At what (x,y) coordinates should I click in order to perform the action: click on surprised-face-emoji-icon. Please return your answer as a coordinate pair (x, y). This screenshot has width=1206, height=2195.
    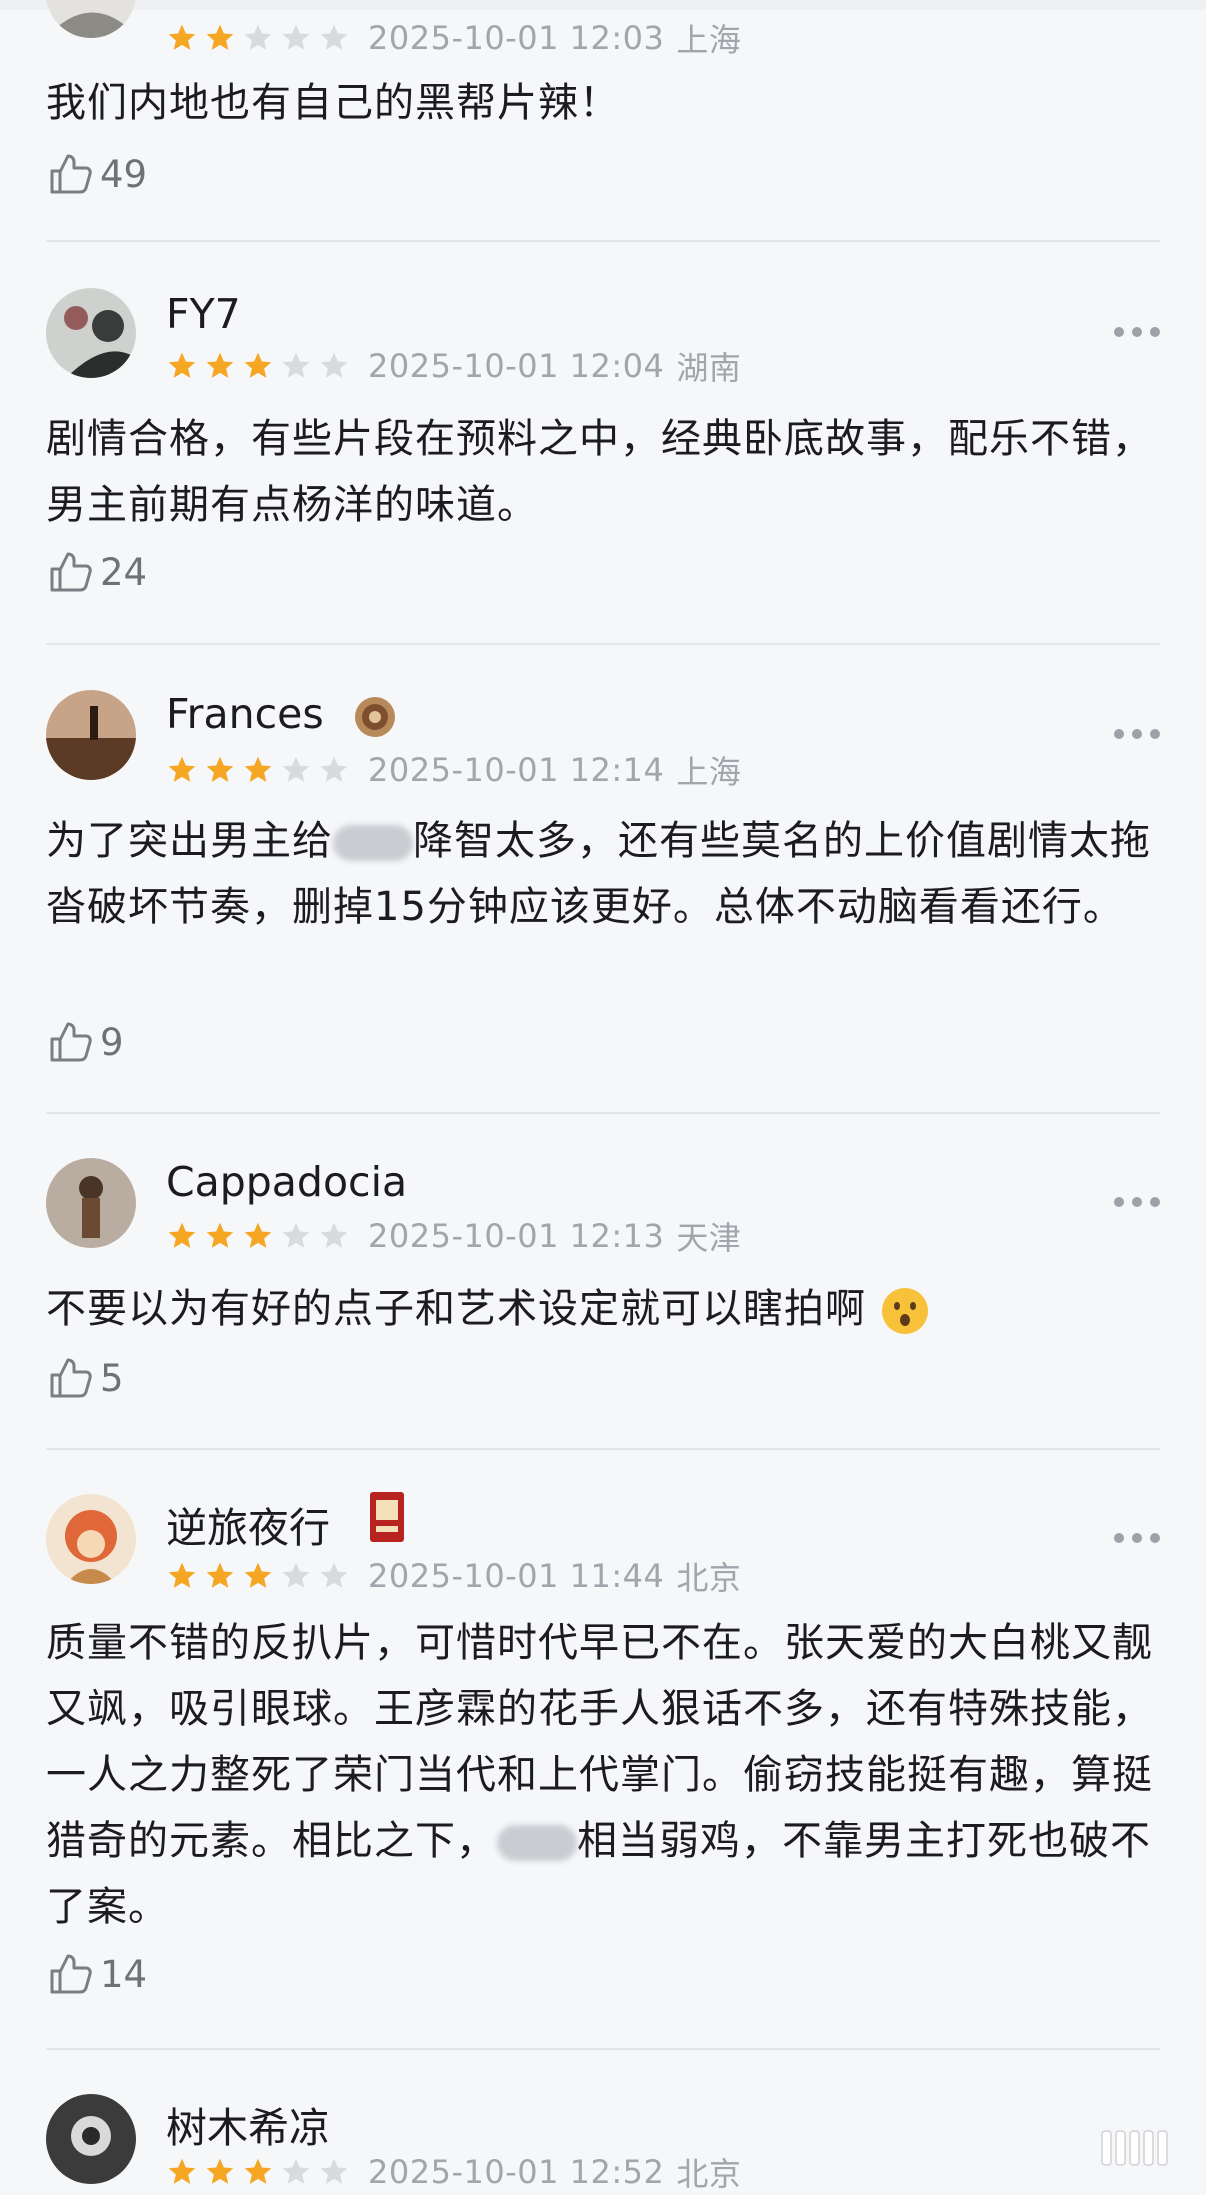
    Looking at the image, I should click on (905, 1311).